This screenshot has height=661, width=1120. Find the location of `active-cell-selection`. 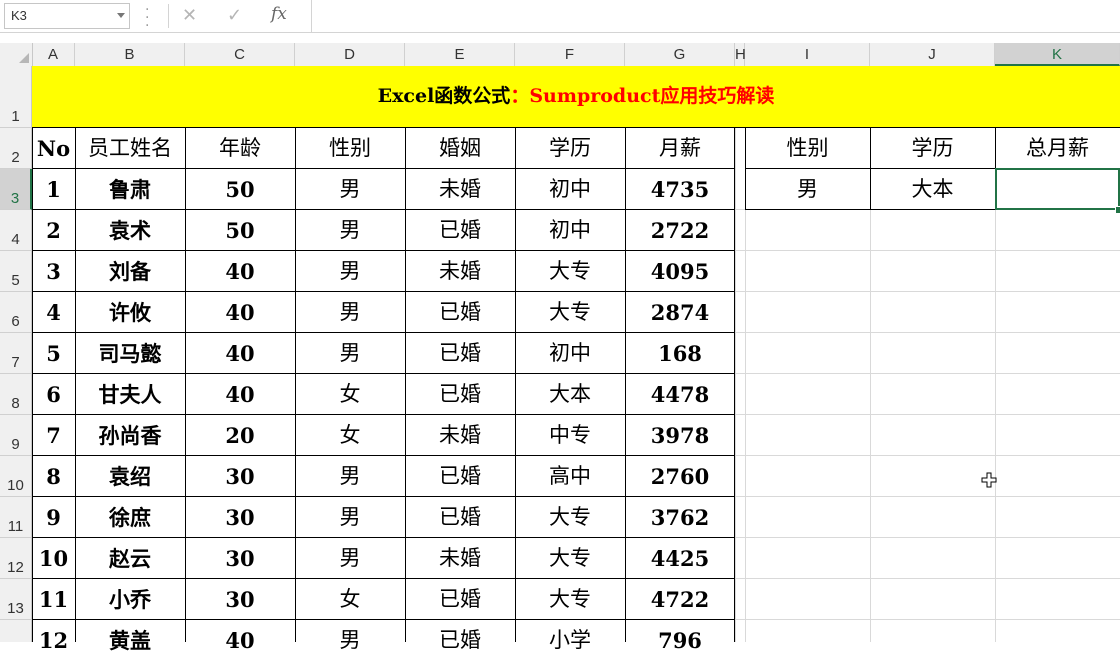

active-cell-selection is located at coordinates (1057, 189).